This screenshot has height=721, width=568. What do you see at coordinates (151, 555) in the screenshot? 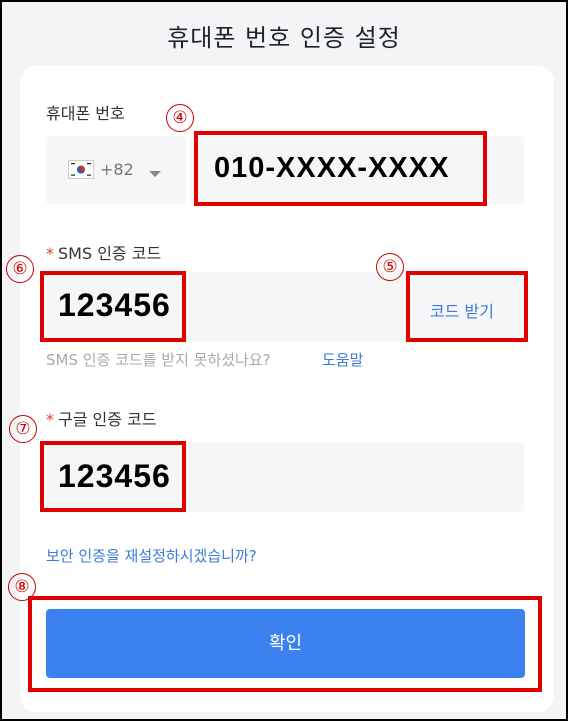
I see `reset-security-link: 보안 인증을 재설정하시겠습니까?` at bounding box center [151, 555].